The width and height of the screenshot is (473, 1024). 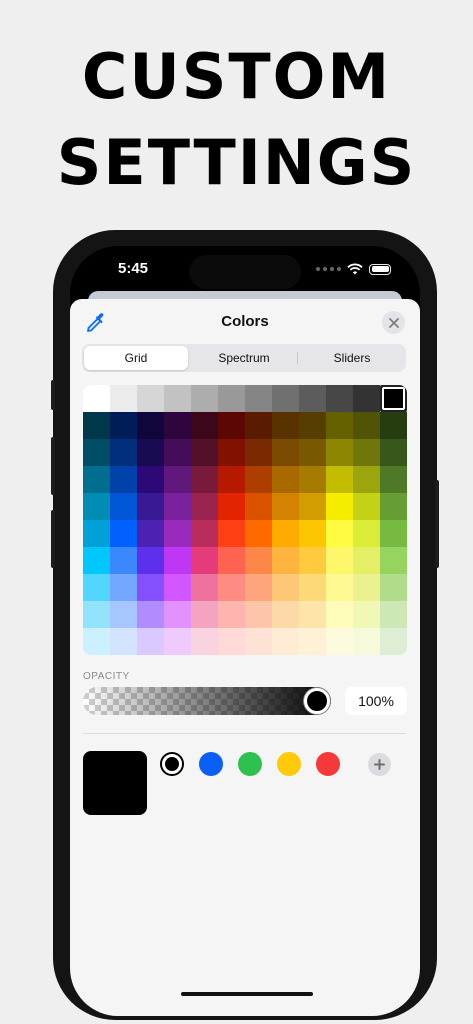 What do you see at coordinates (244, 358) in the screenshot?
I see `tab-spectrum: Spectrum` at bounding box center [244, 358].